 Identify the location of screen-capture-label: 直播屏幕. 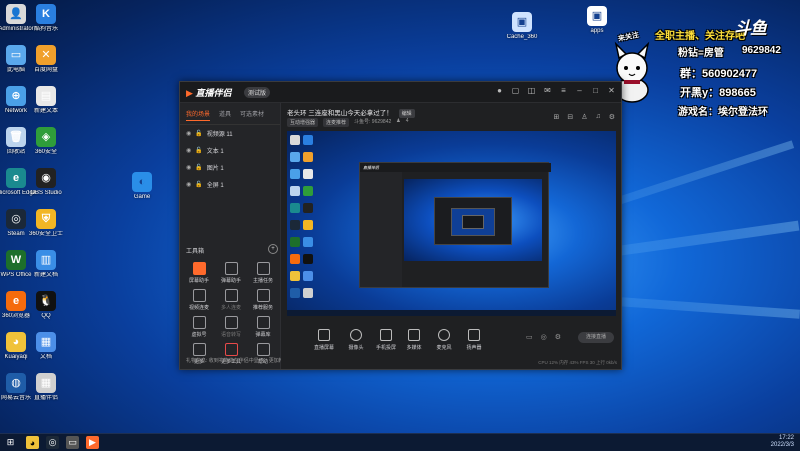
(323, 348).